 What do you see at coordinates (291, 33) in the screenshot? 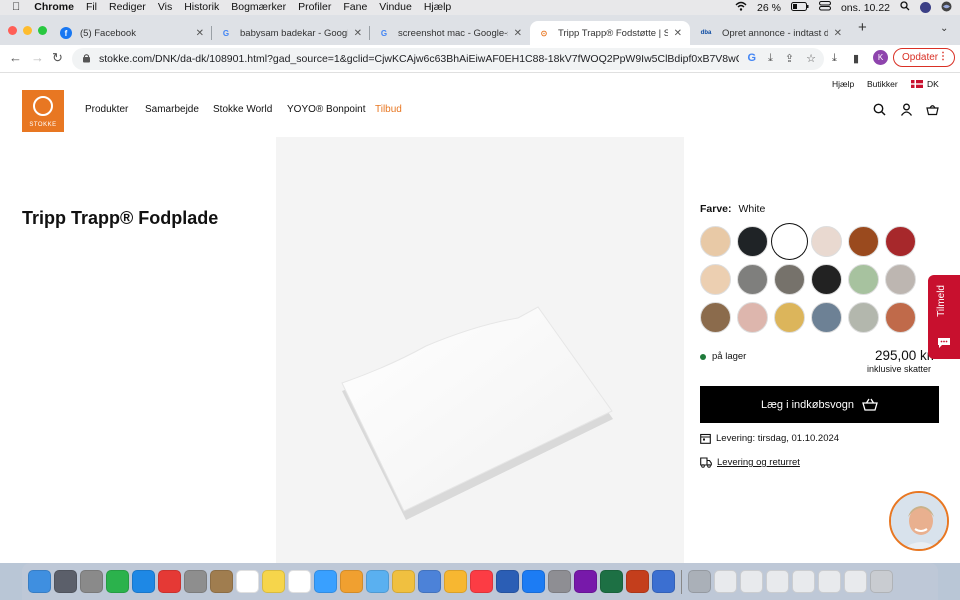
I see `tab-babysam-search: G babysam badekar - Google-søgning ✕` at bounding box center [291, 33].